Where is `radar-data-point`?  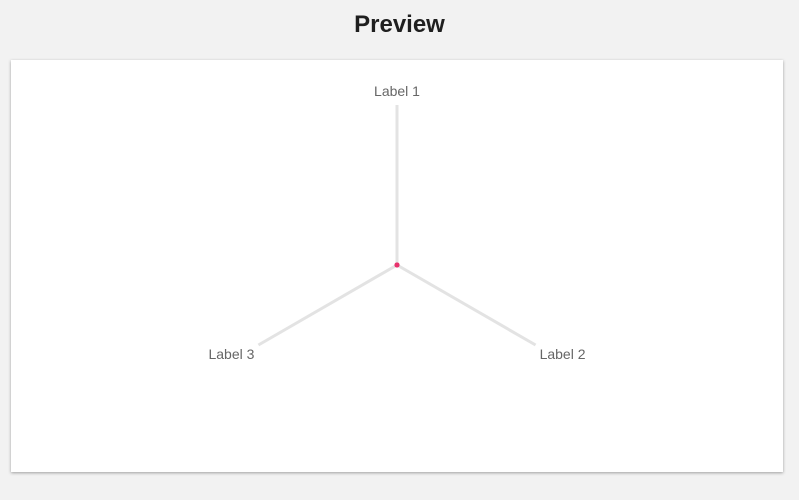
radar-data-point is located at coordinates (397, 265).